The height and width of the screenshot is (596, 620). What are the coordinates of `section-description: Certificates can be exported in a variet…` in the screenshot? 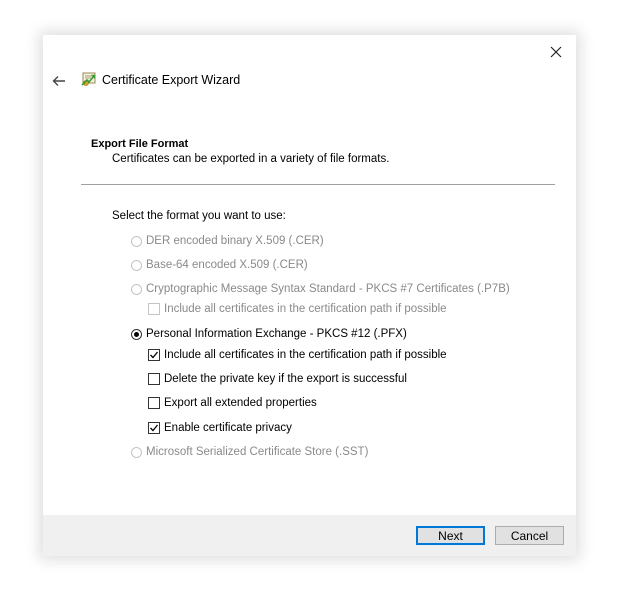 It's located at (251, 159).